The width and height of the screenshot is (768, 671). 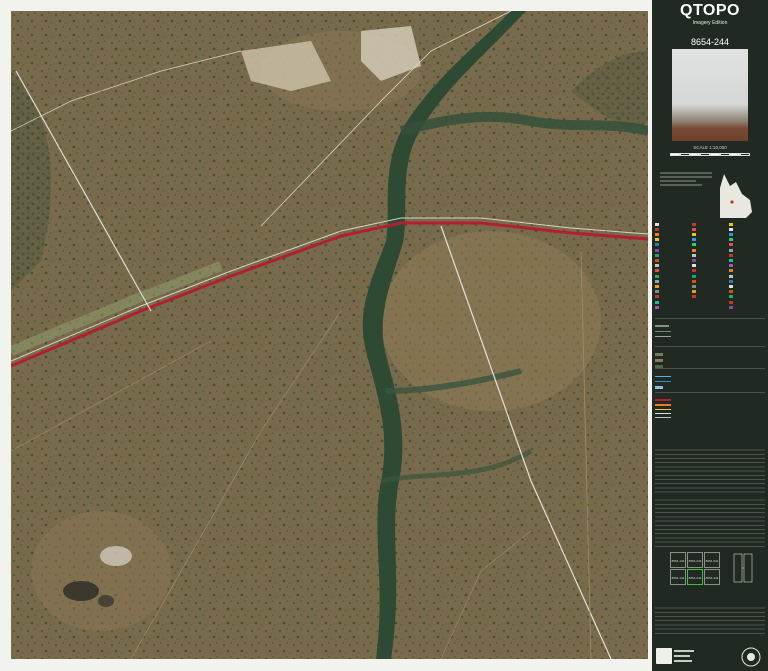 I want to click on legend-transportation, so click(x=710, y=408).